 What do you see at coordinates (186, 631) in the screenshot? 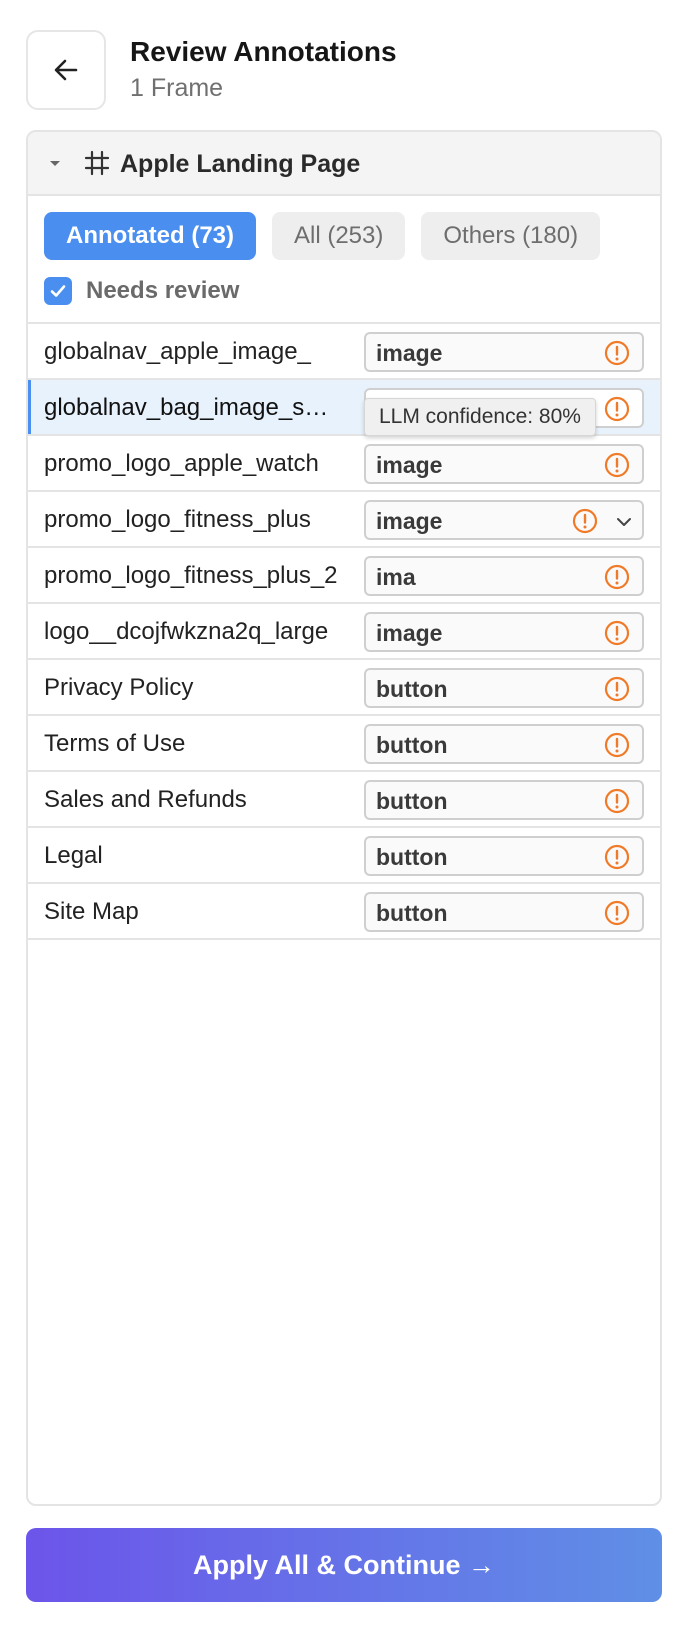
I see `element-name: logo__dcojfwkzna2q_large` at bounding box center [186, 631].